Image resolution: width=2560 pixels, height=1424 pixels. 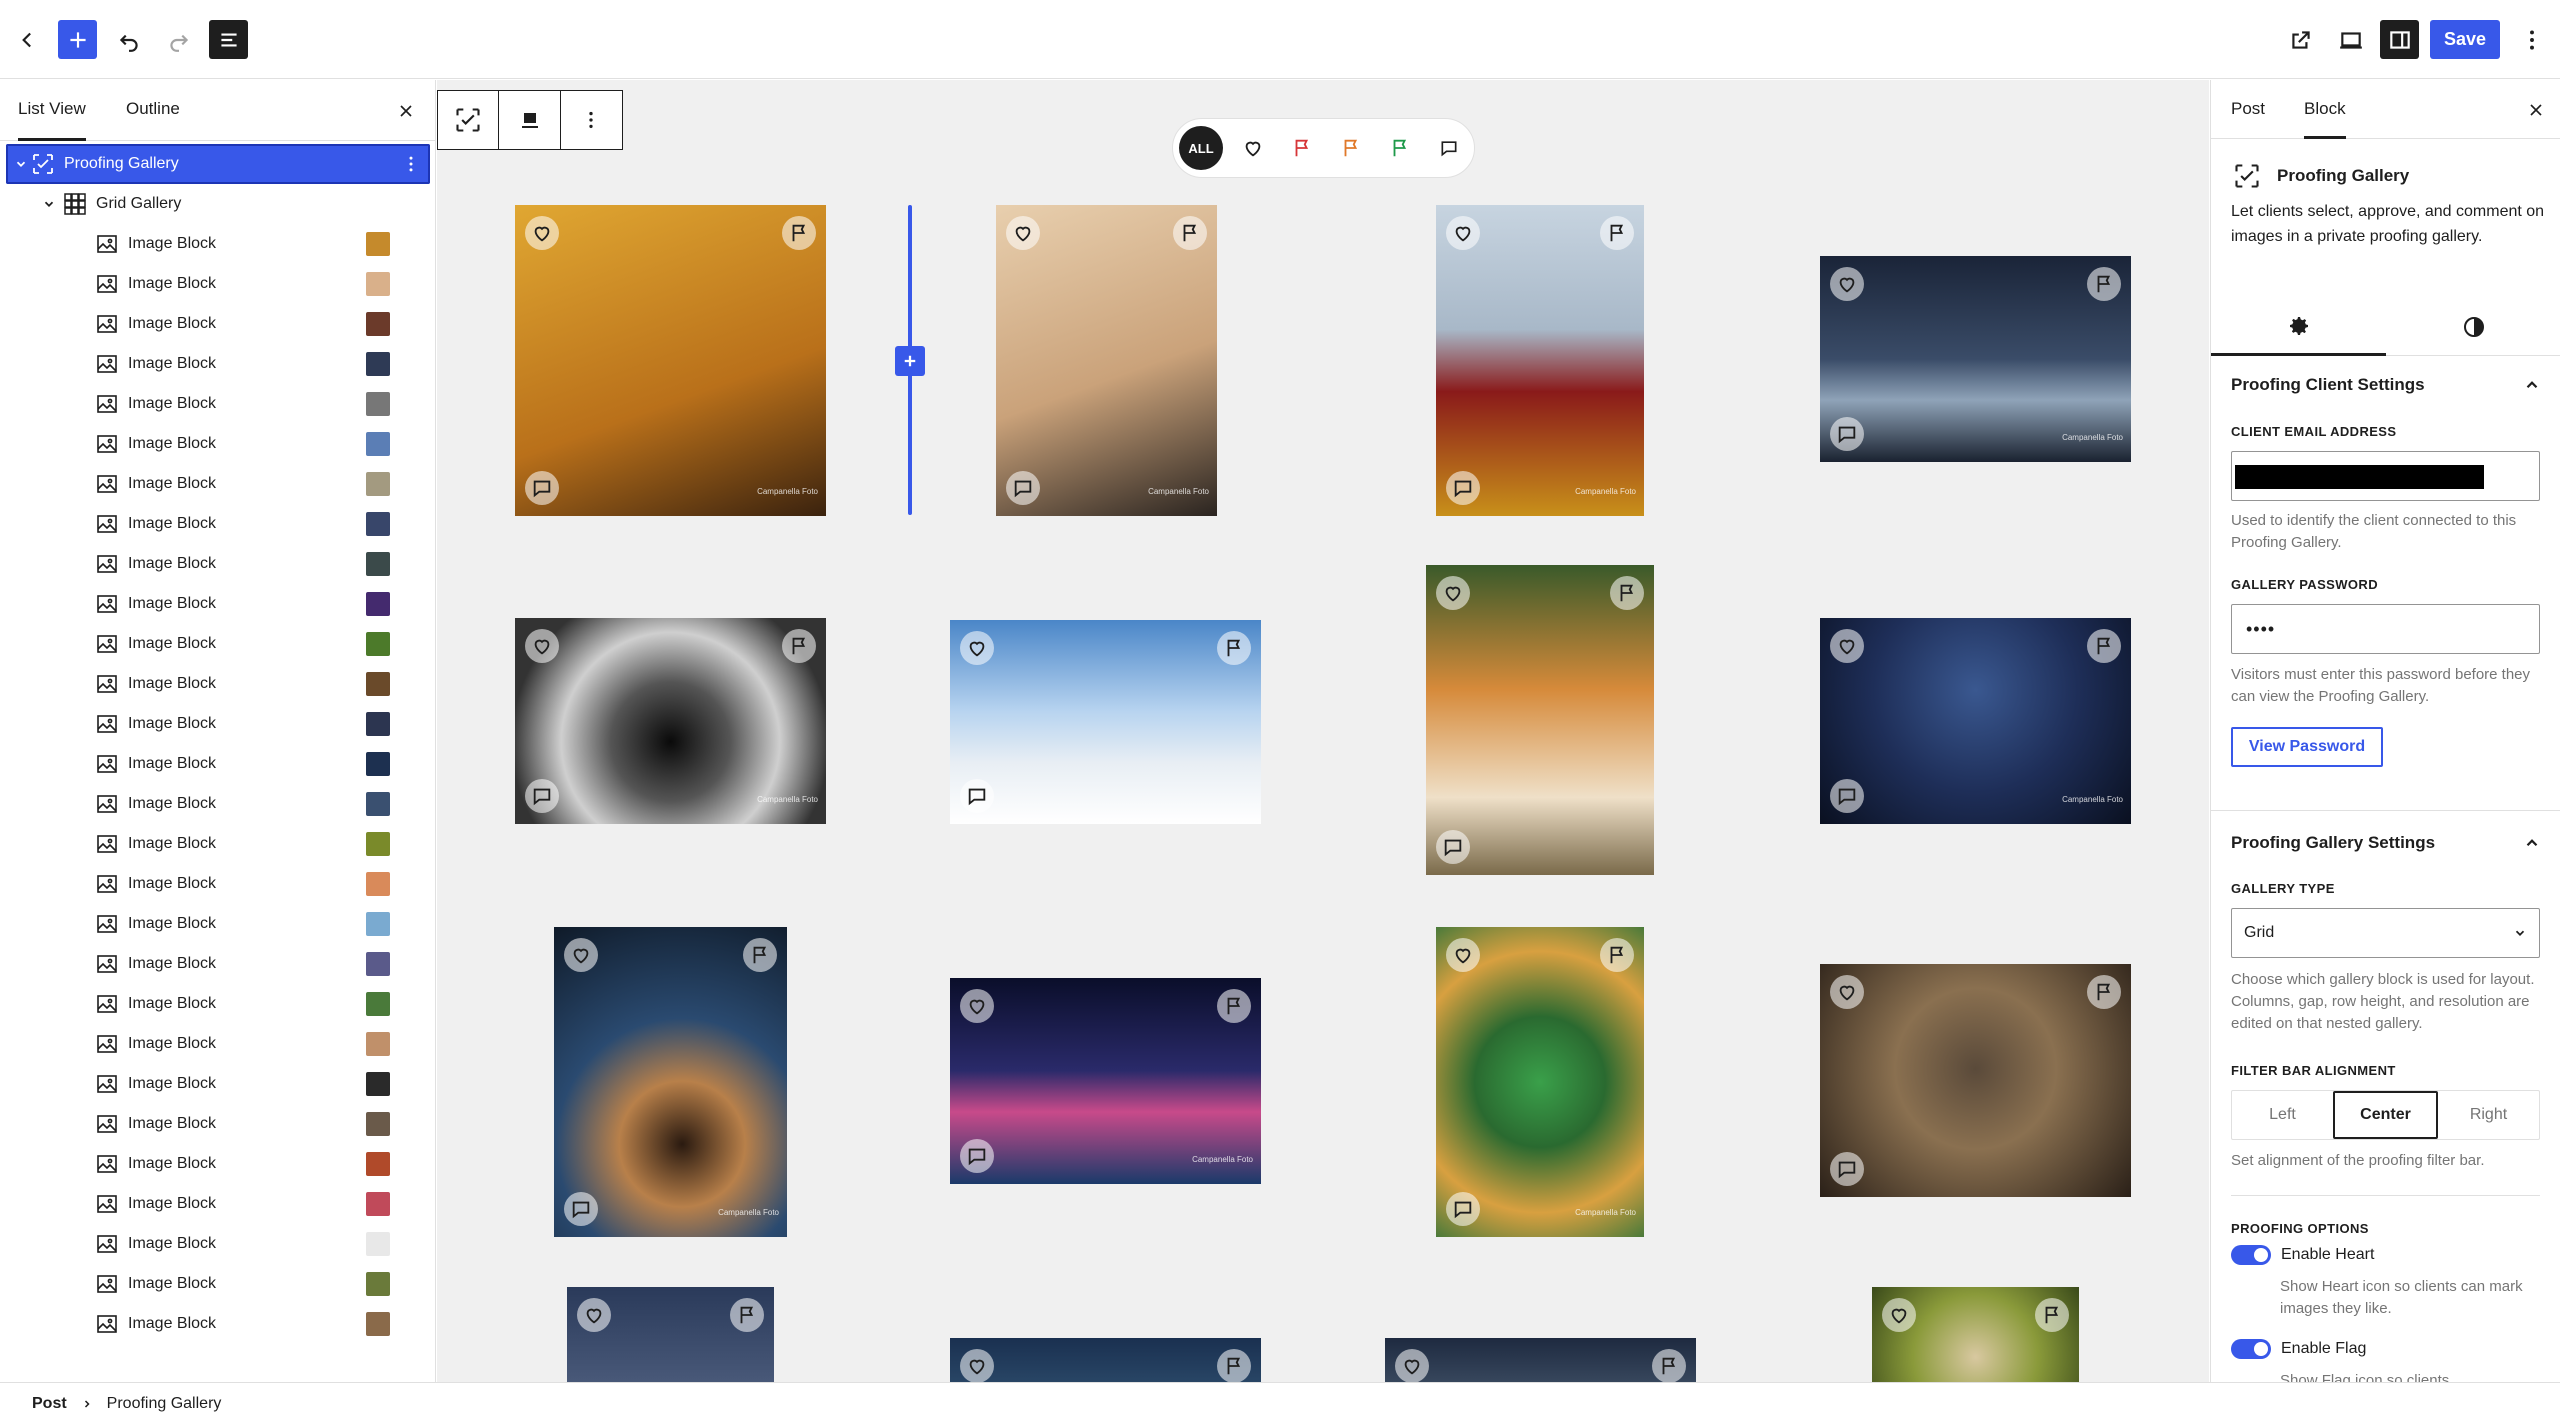 What do you see at coordinates (27, 39) in the screenshot?
I see `back-chevron-icon` at bounding box center [27, 39].